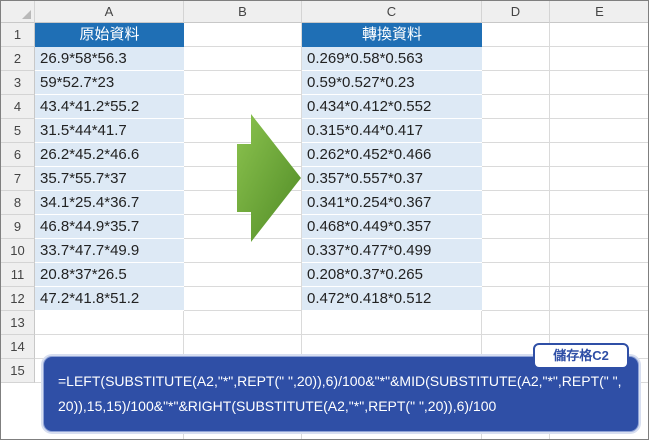 The height and width of the screenshot is (440, 649). I want to click on row-header-7: 7, so click(18, 179).